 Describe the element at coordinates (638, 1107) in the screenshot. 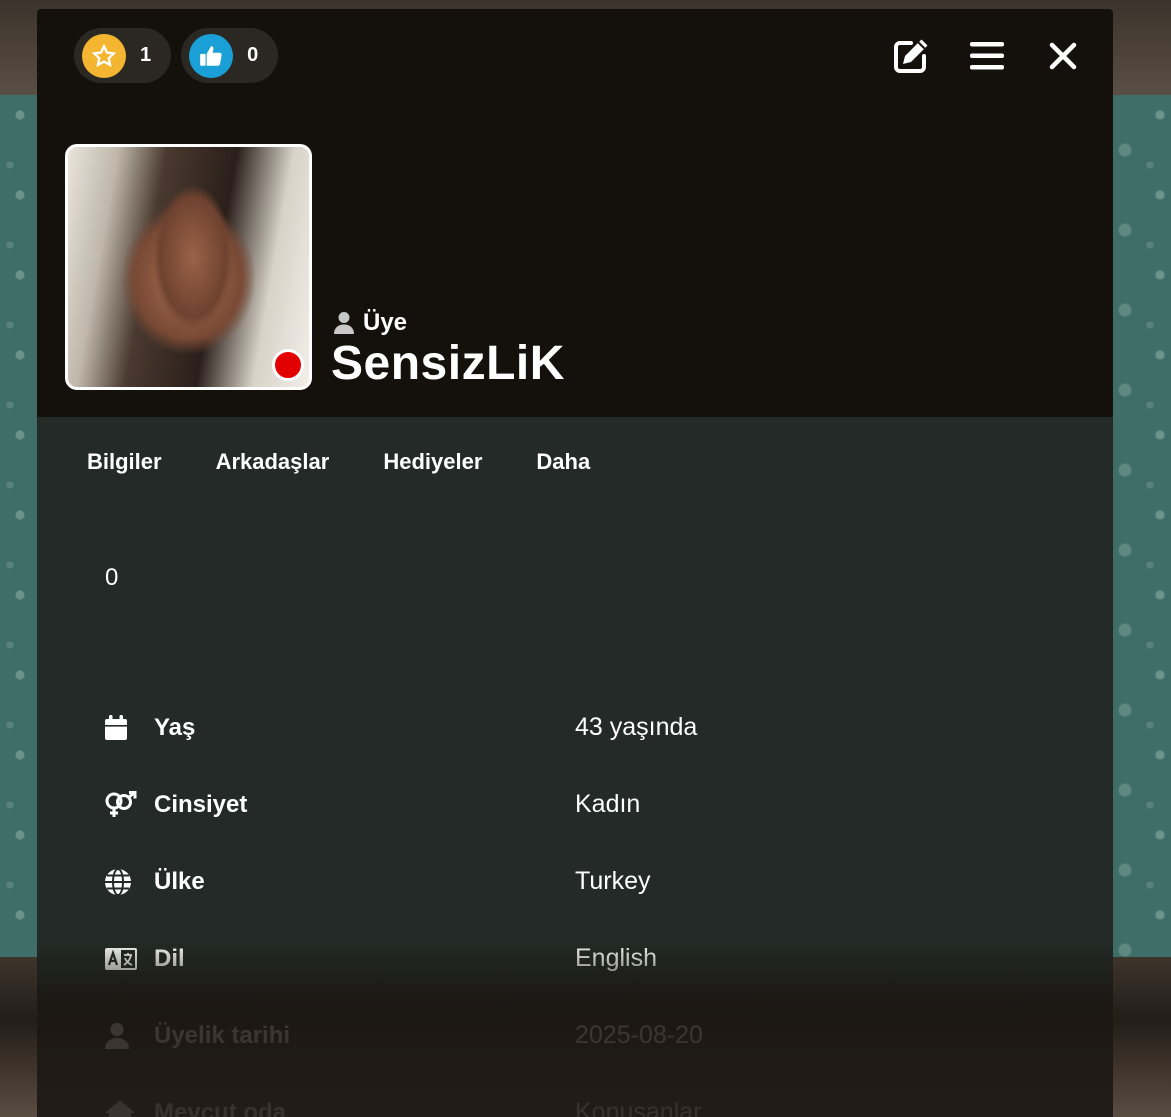

I see `info-value: Konusanlar` at that location.